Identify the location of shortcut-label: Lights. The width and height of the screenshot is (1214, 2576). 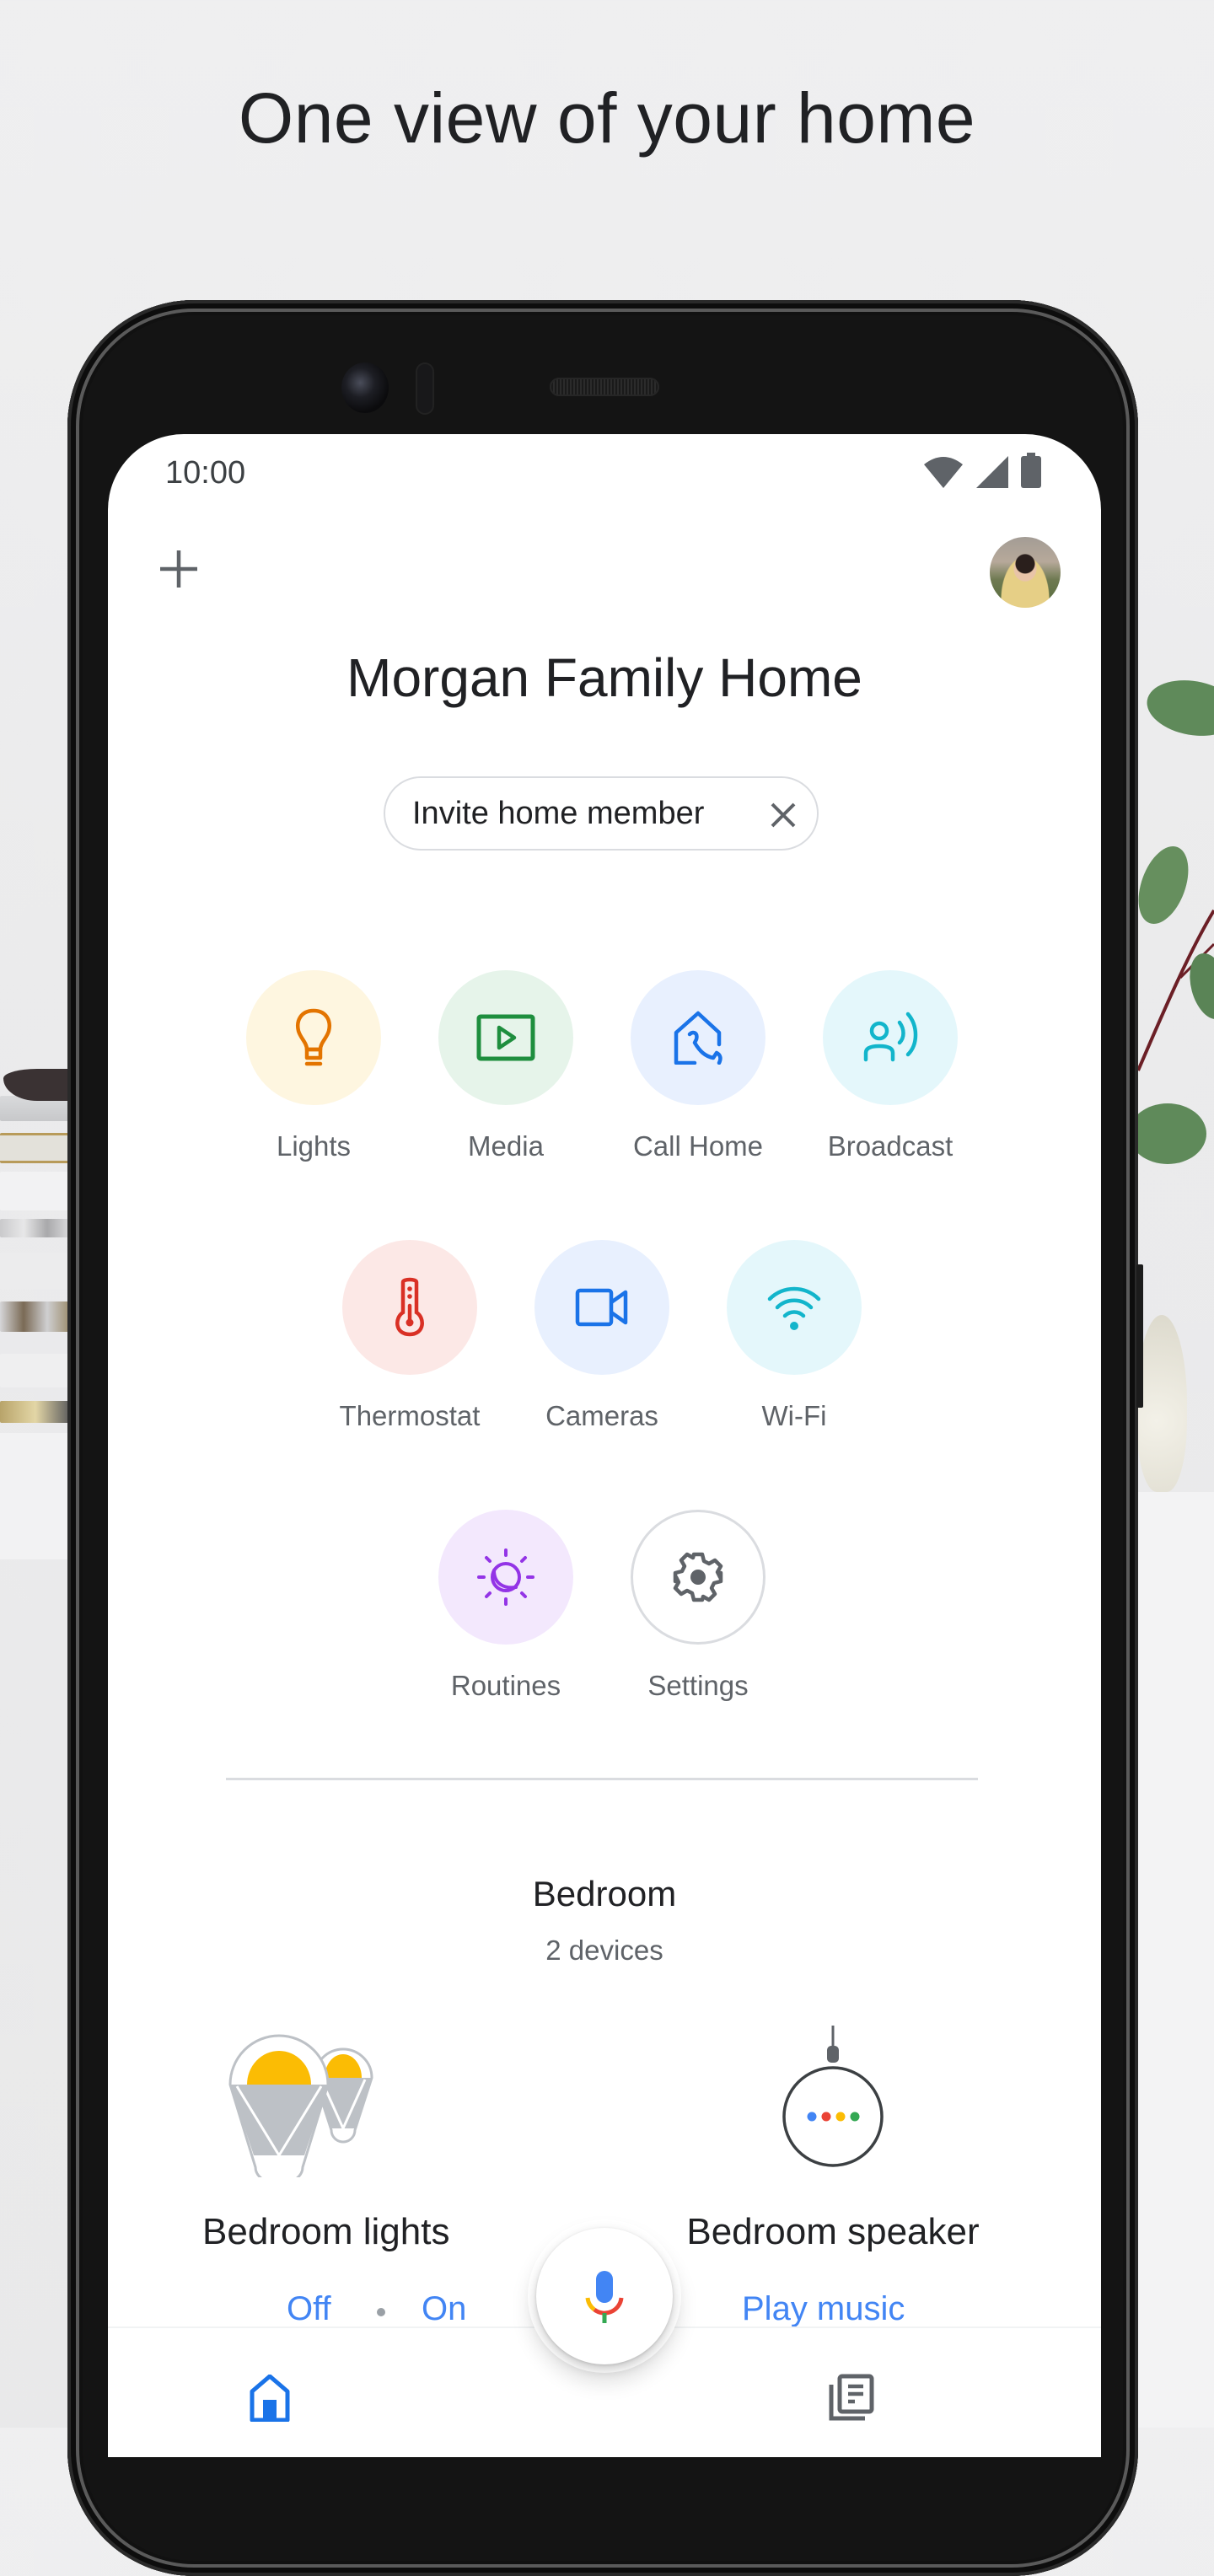
(314, 1146).